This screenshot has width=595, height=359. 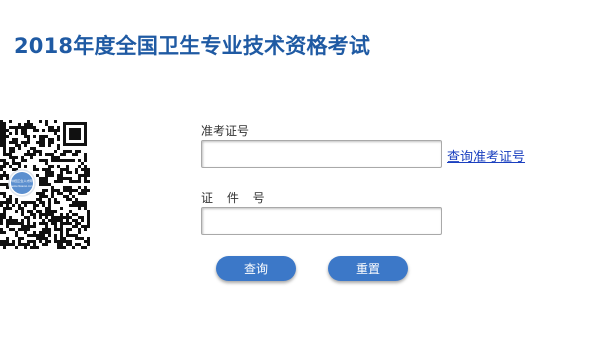 I want to click on qr-code-image: 中国卫生人才网 www.21wecan.com, so click(x=45, y=184).